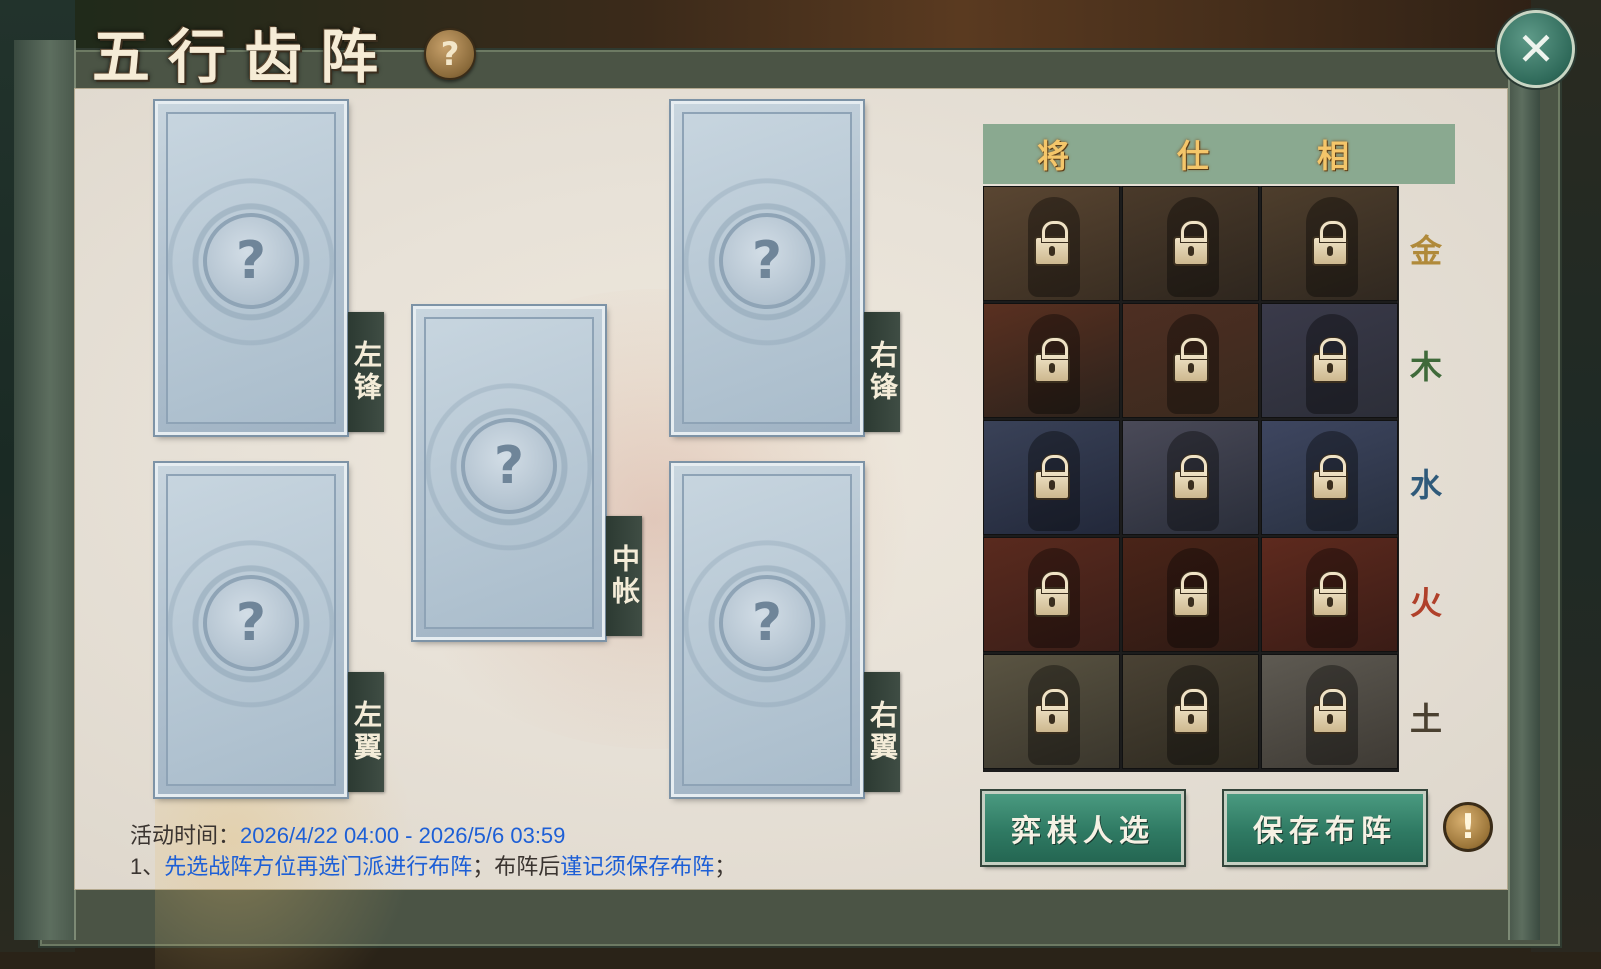 This screenshot has width=1601, height=969. I want to click on rule-line: 1、先选战阵方位再选门派进行布阵；布阵后谨记须保存布阵；, so click(433, 865).